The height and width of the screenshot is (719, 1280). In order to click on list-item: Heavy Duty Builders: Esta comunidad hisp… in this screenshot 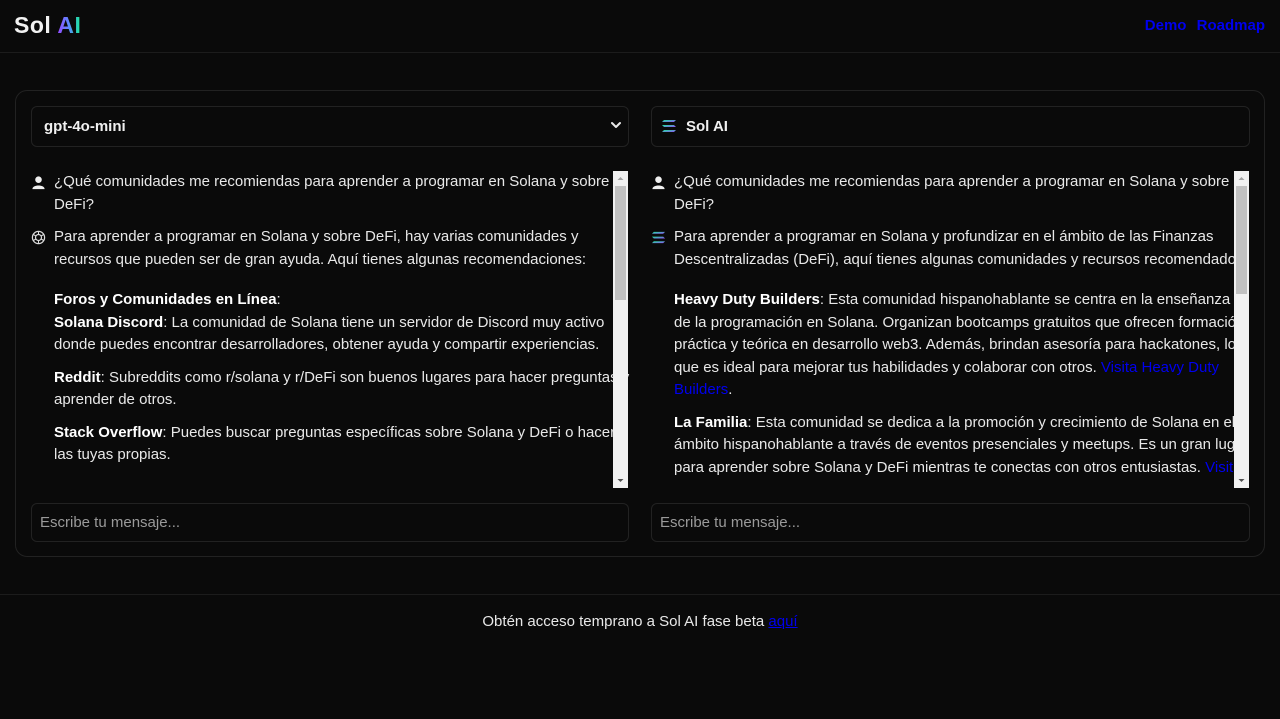, I will do `click(962, 345)`.